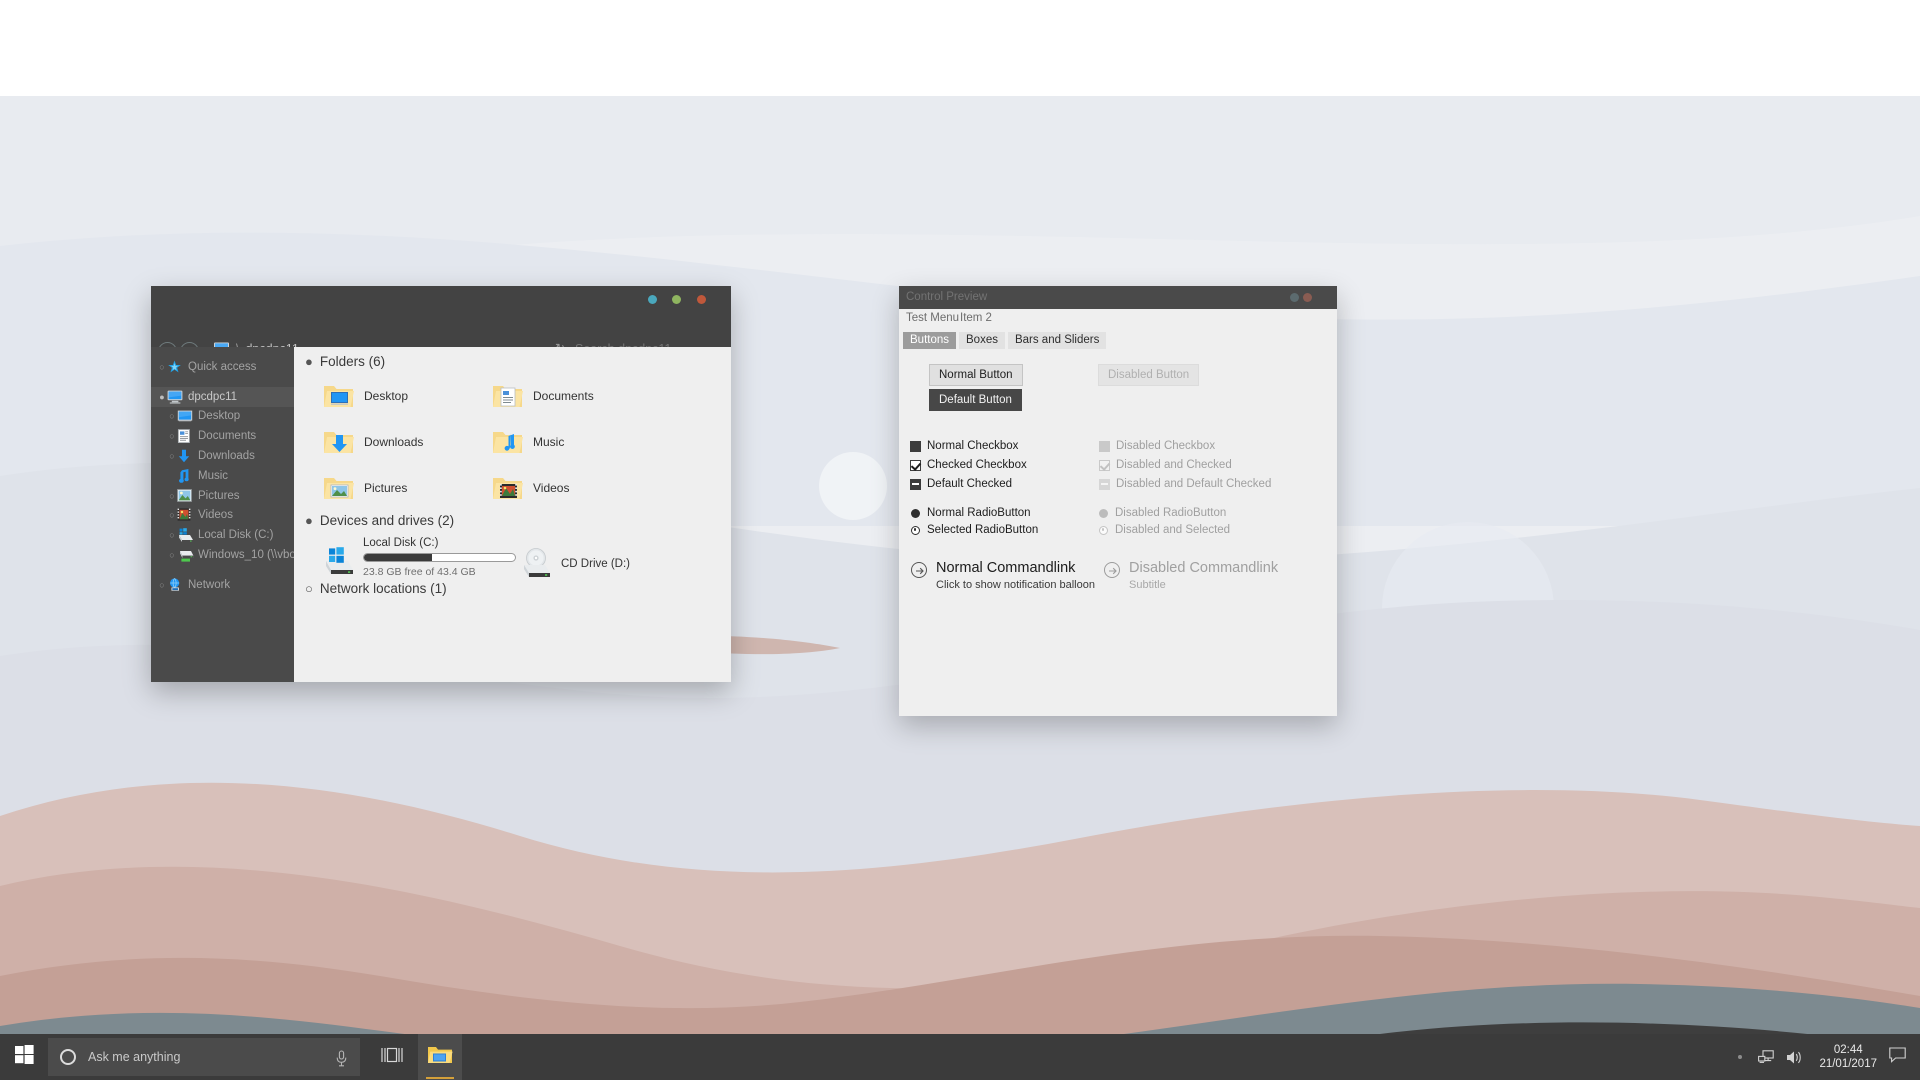 The height and width of the screenshot is (1080, 1920). What do you see at coordinates (1118, 318) in the screenshot?
I see `menubar: Test Menu Item 2` at bounding box center [1118, 318].